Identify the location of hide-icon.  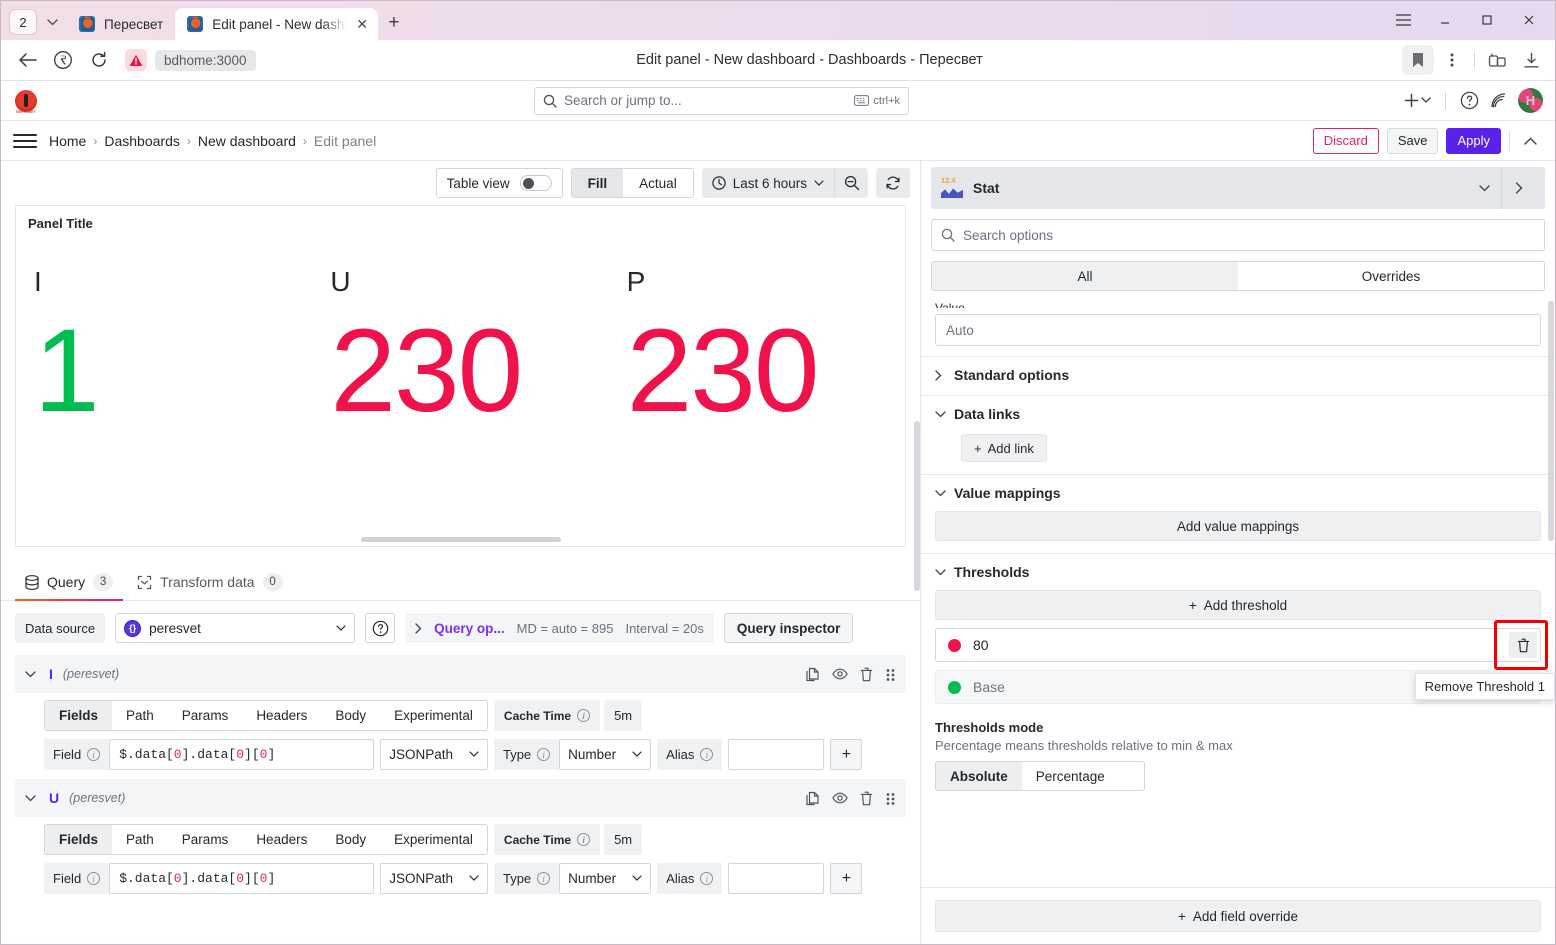
(840, 798).